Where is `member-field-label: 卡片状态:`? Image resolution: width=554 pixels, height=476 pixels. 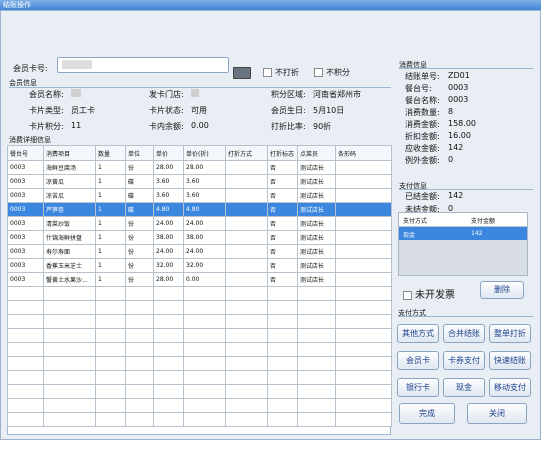 member-field-label: 卡片状态: is located at coordinates (166, 110).